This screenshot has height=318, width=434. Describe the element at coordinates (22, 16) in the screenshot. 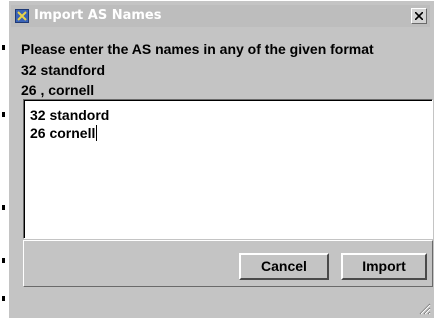

I see `app-icon` at that location.